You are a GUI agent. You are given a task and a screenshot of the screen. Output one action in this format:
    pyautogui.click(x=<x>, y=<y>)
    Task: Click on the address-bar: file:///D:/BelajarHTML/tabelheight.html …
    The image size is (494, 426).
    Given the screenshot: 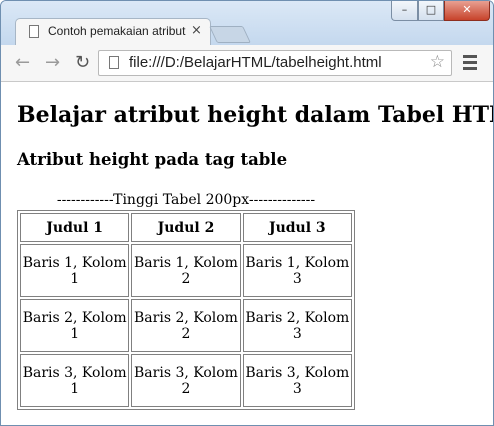 What is the action you would take?
    pyautogui.click(x=275, y=63)
    